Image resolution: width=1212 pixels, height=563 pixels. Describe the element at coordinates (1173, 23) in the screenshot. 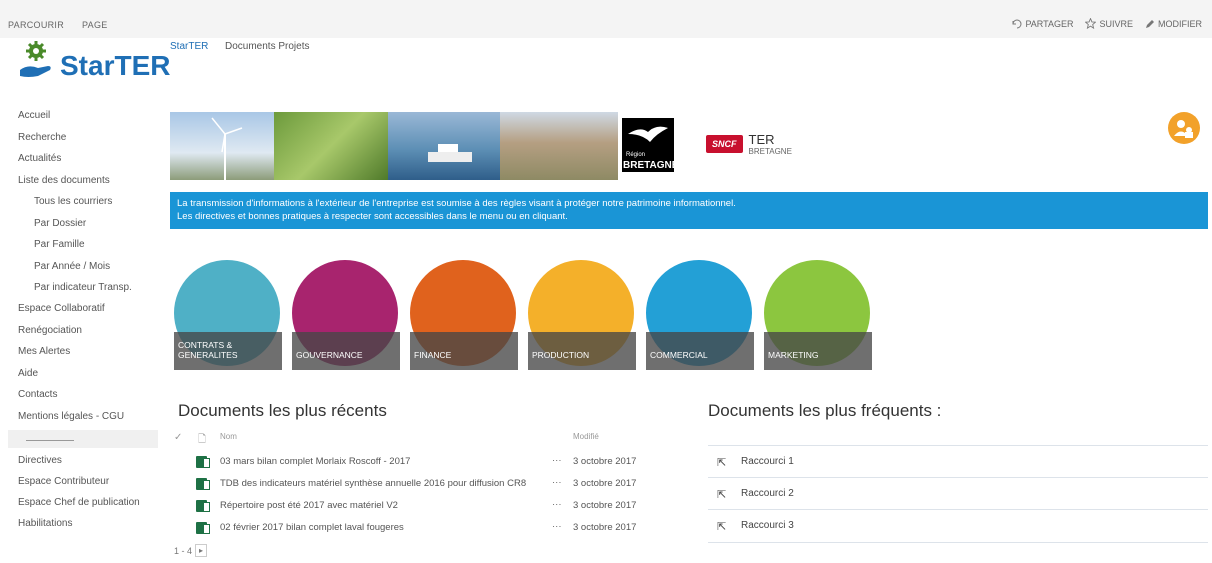

I see `edit-button: MODIFIER` at that location.